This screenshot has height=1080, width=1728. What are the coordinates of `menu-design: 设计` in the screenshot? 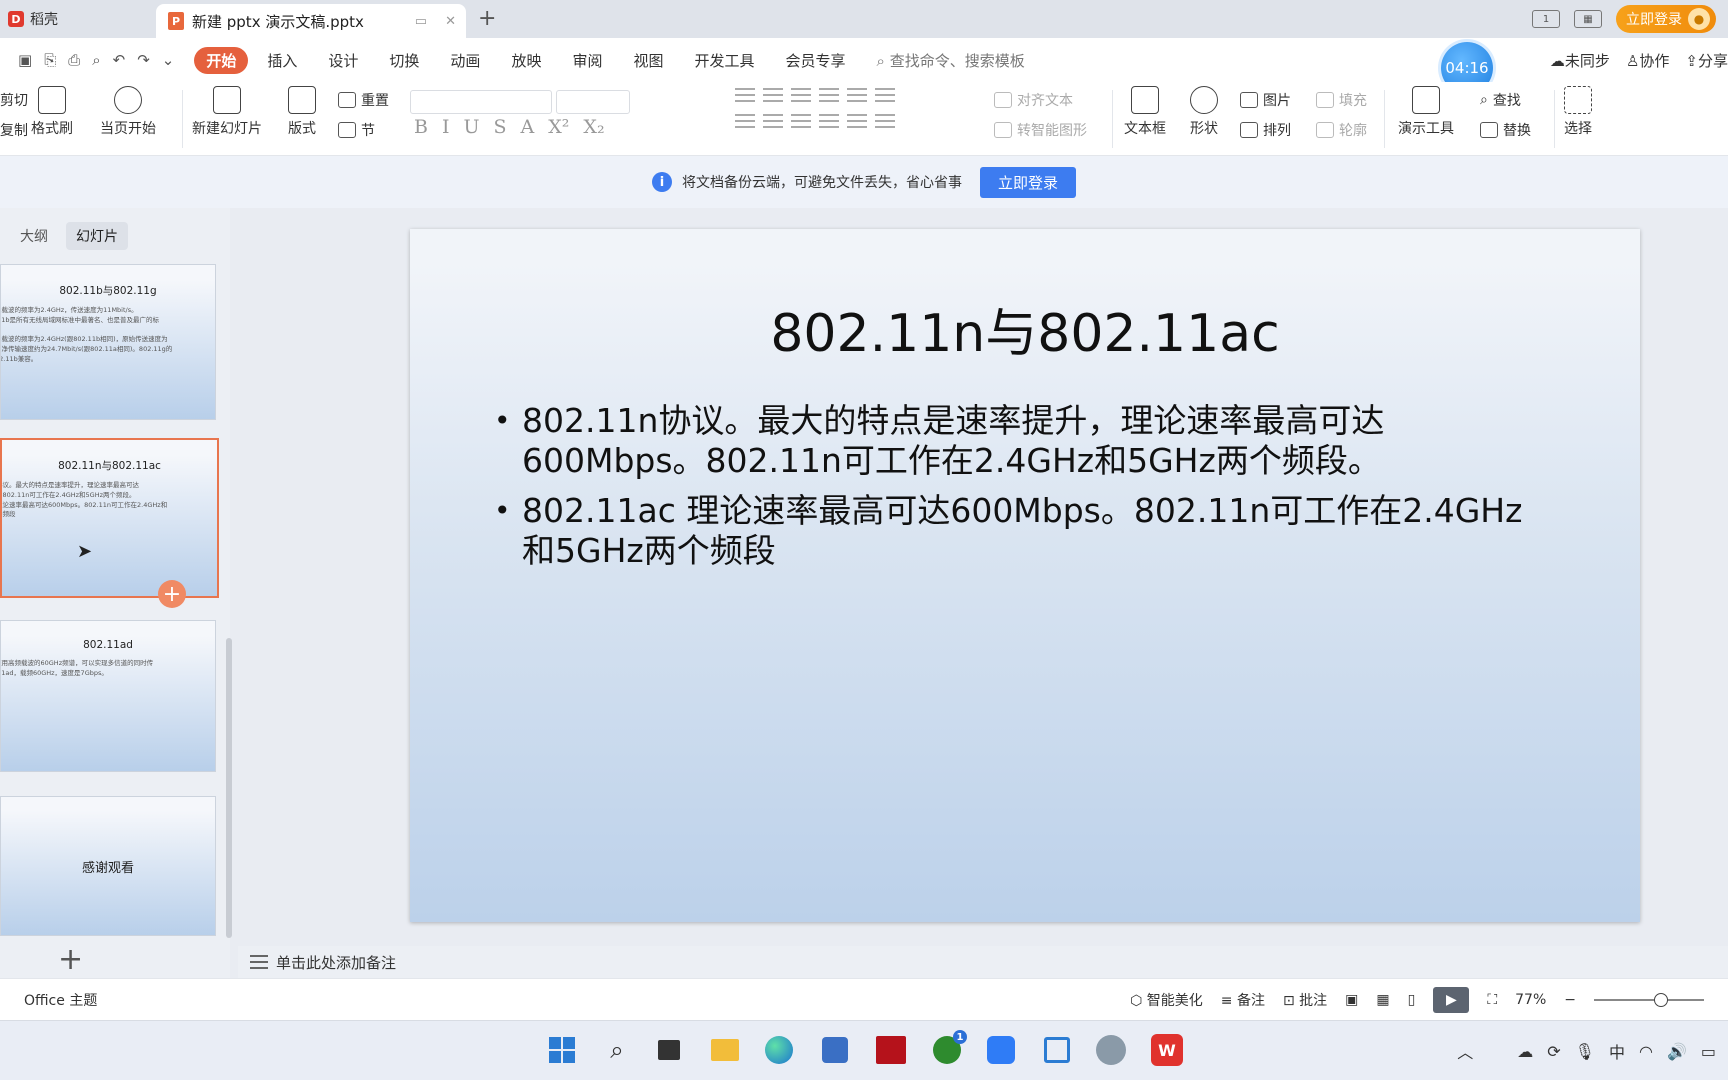 It's located at (343, 60).